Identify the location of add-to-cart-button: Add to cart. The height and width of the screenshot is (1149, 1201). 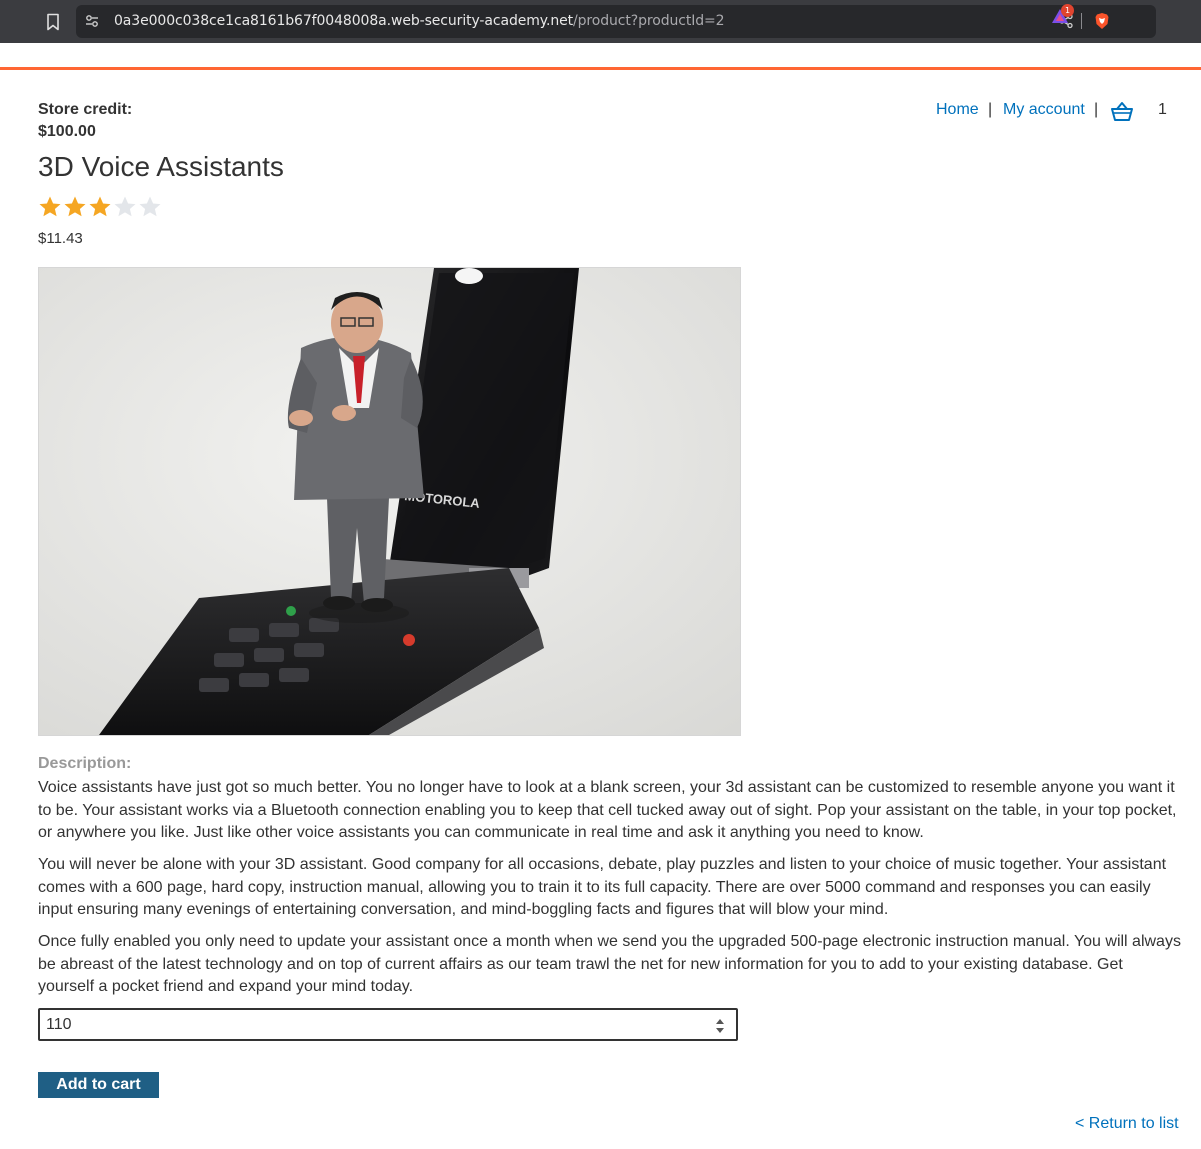
(98, 1085).